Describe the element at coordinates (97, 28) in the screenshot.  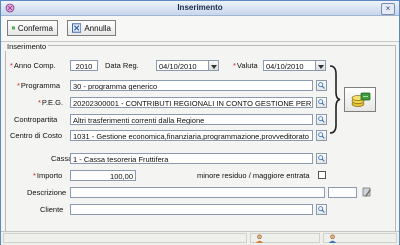
I see `cancel-label: Annulla` at that location.